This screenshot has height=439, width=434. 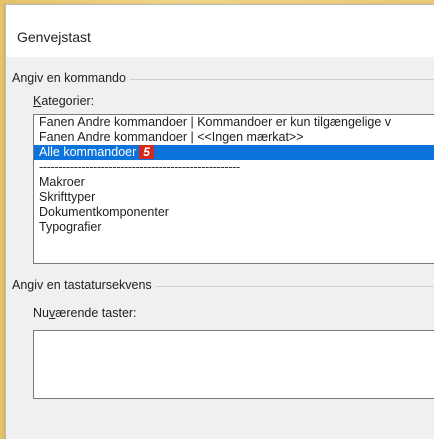 I want to click on list-item: Skrifttyper, so click(x=234, y=197).